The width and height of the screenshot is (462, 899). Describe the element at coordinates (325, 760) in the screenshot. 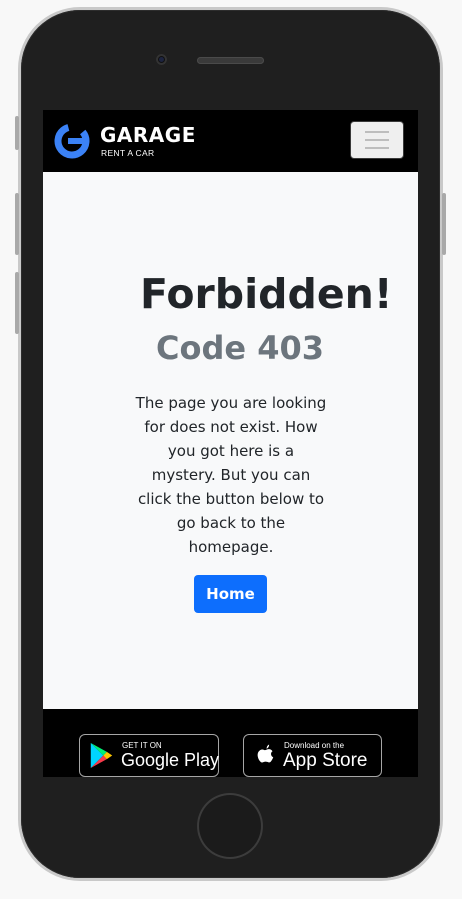

I see `app-store-big-text: App Store` at that location.